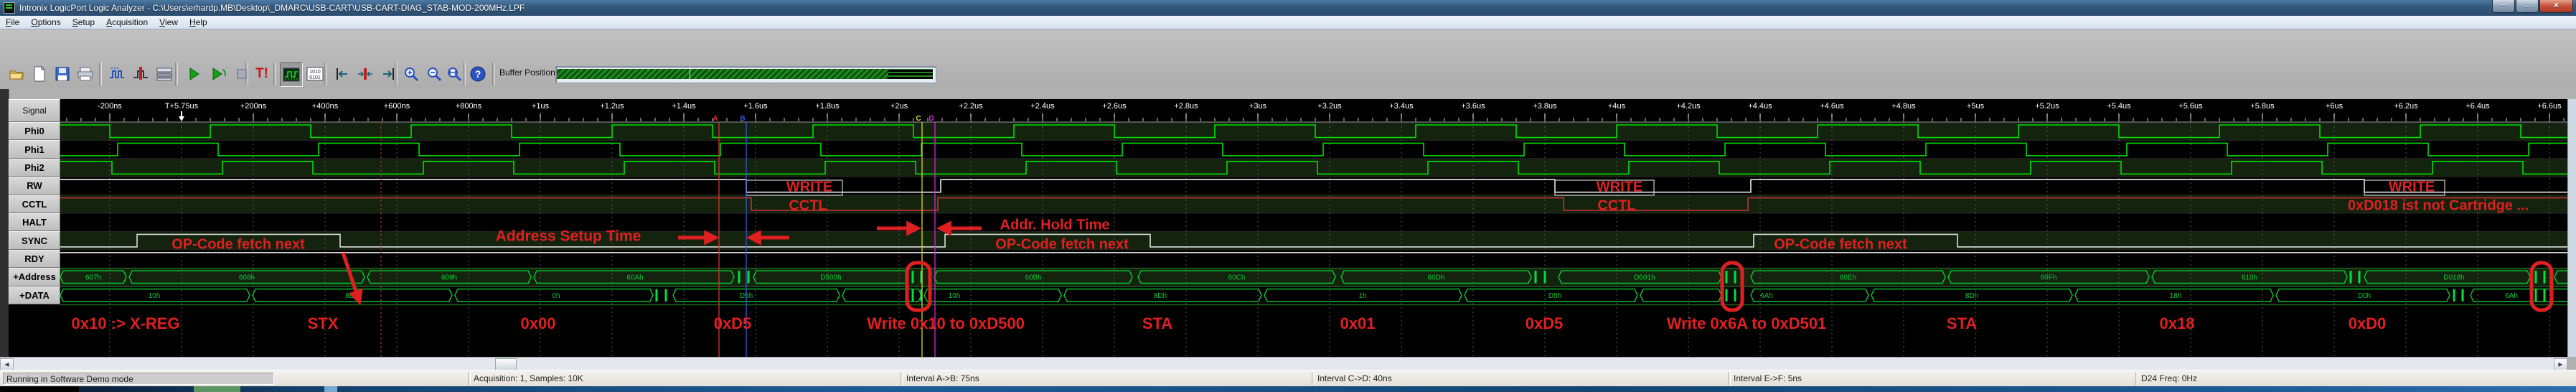 This screenshot has width=2576, height=392. Describe the element at coordinates (2549, 106) in the screenshot. I see `svg-text: +6.6us` at that location.